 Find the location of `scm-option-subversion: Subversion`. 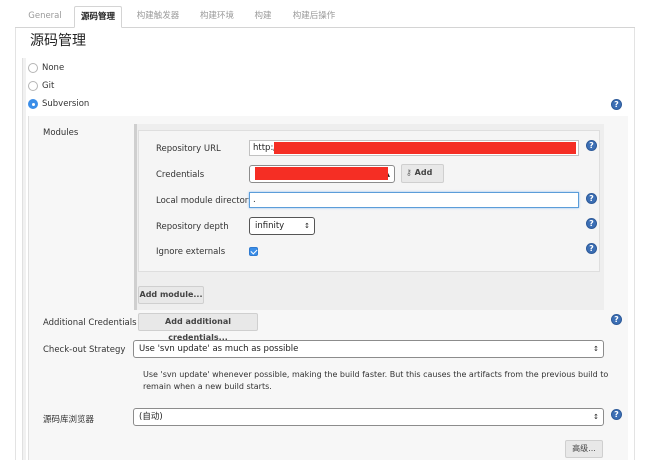

scm-option-subversion: Subversion is located at coordinates (58, 104).